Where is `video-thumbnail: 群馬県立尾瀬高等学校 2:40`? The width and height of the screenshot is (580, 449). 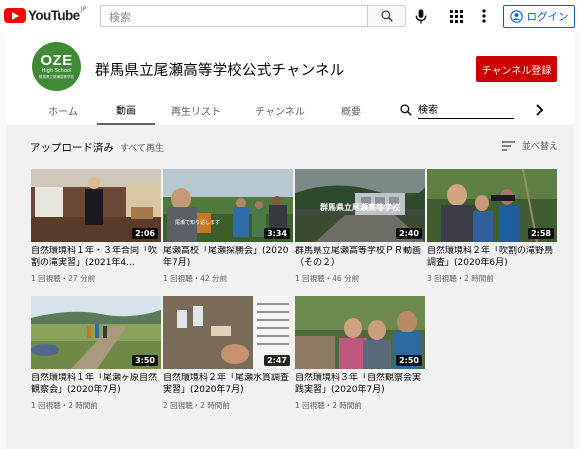 video-thumbnail: 群馬県立尾瀬高等学校 2:40 is located at coordinates (360, 205).